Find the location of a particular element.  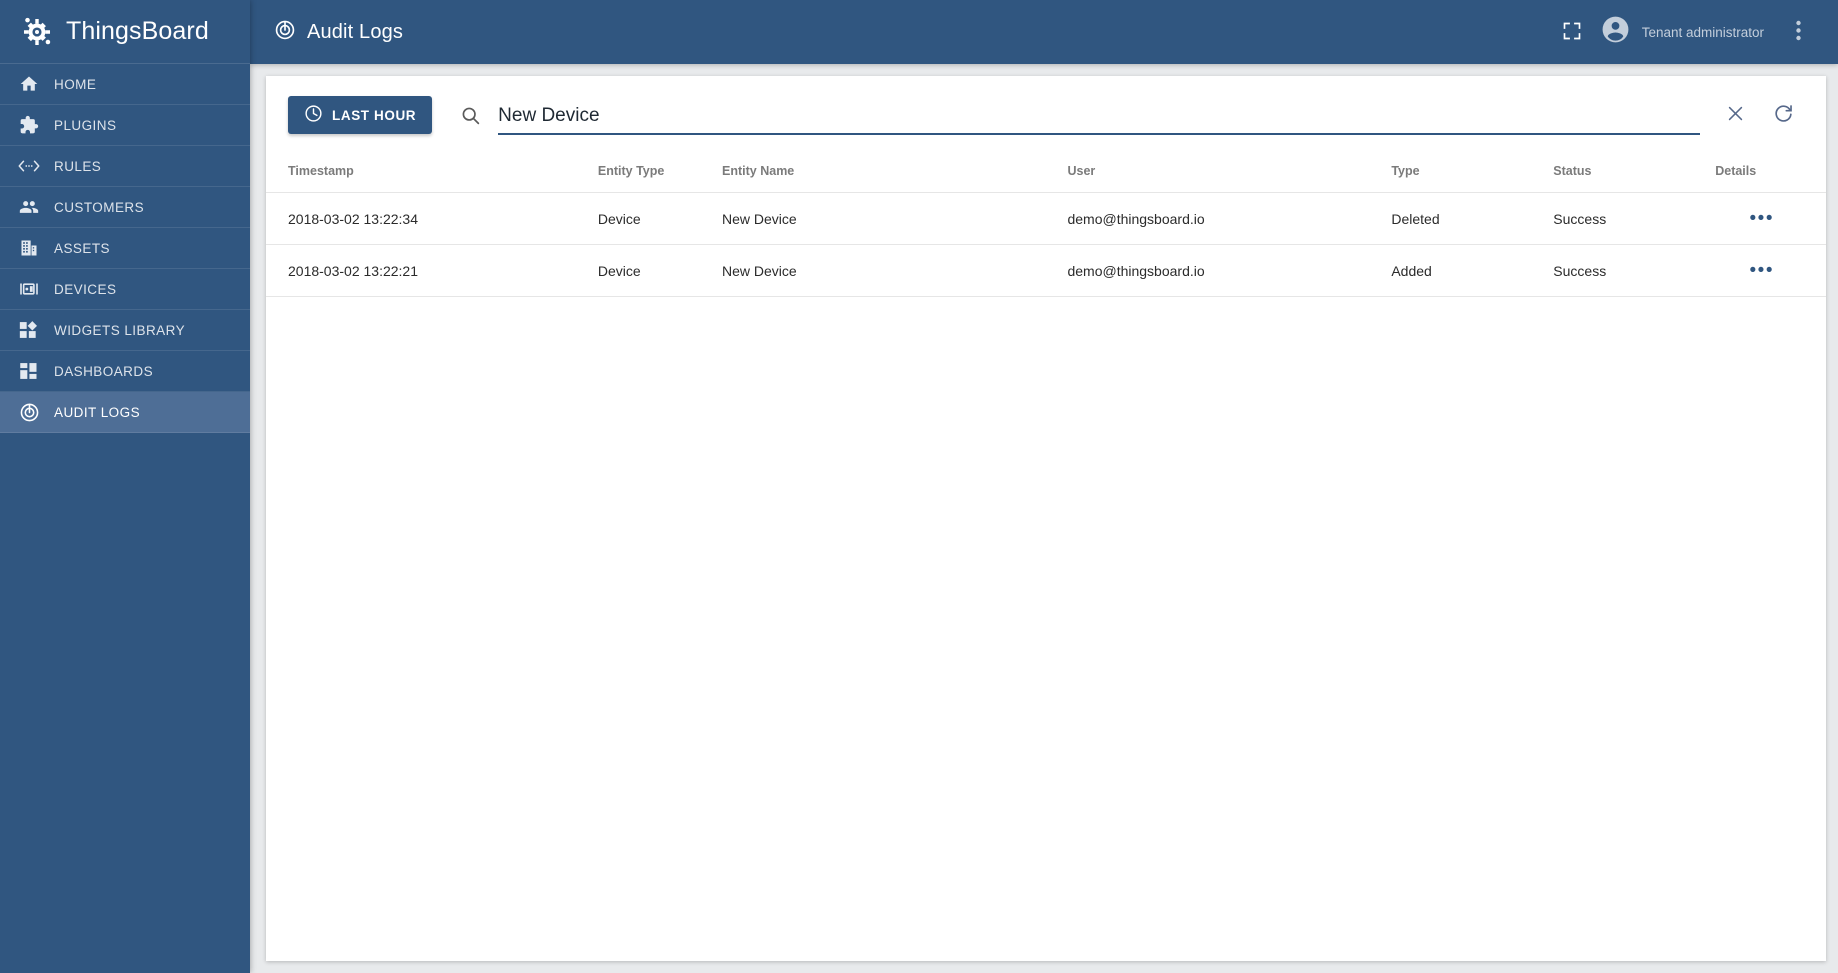

dashboard-grid-icon is located at coordinates (29, 371).